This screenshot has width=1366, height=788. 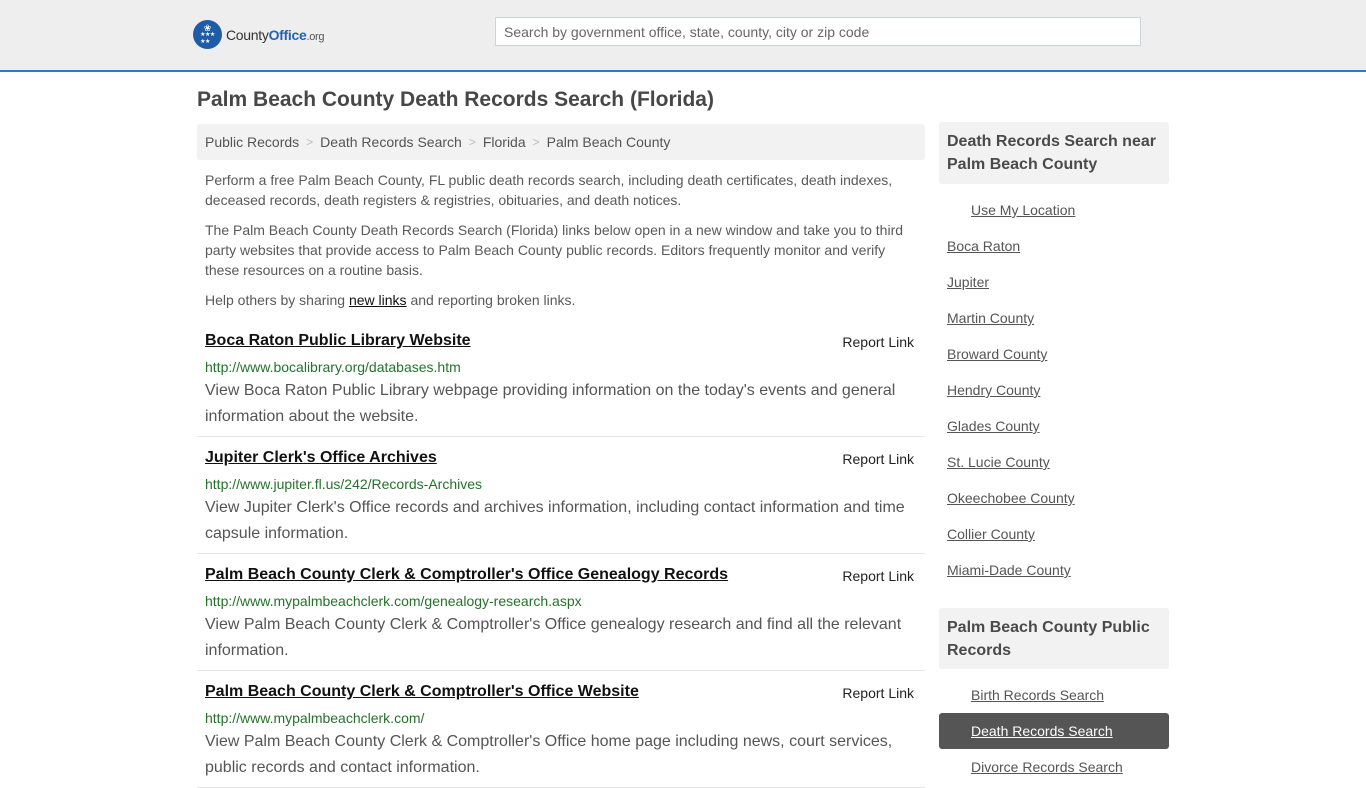 I want to click on site-logo: ❀ ★★★ ★★ CountyOffice.org, so click(x=259, y=34).